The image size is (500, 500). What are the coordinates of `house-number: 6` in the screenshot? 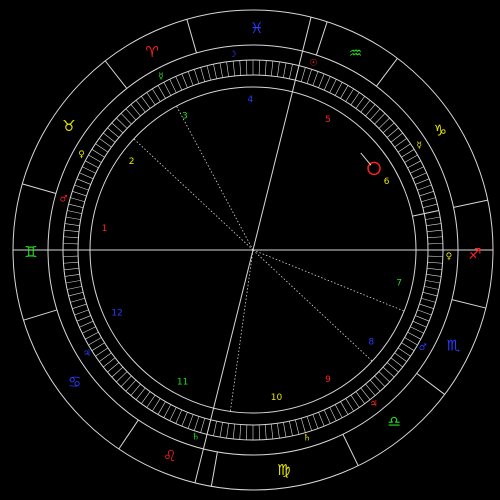 It's located at (387, 182).